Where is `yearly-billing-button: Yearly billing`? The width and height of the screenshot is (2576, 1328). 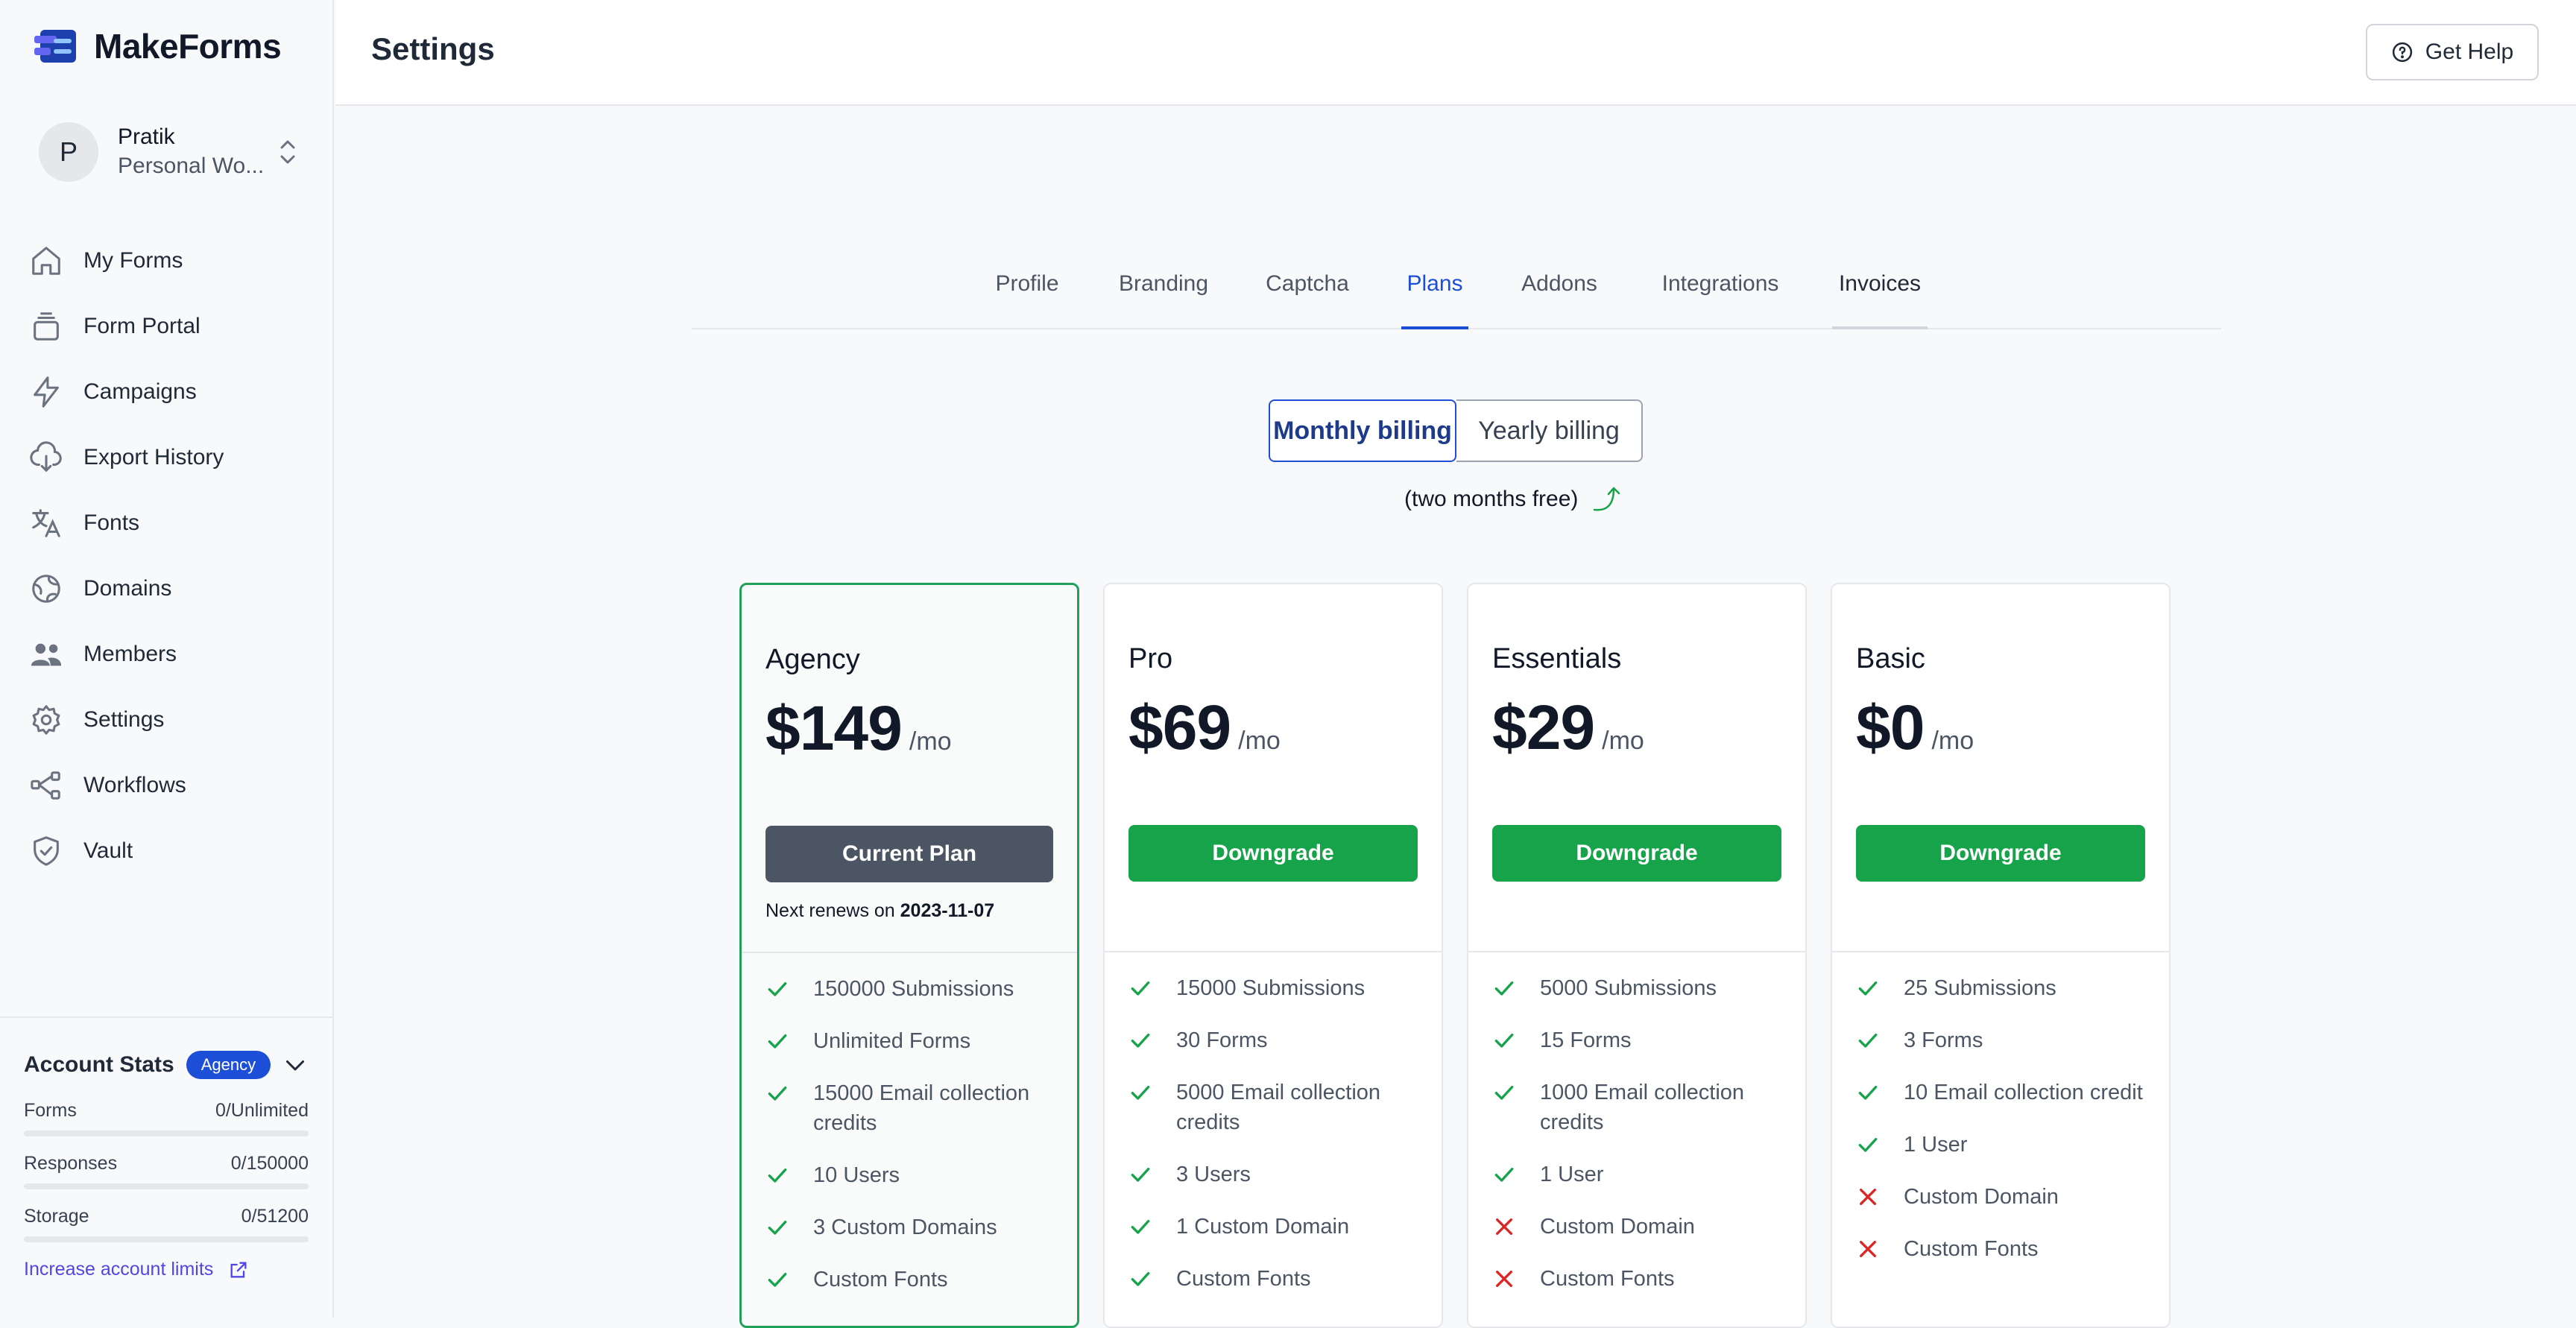
yearly-billing-button: Yearly billing is located at coordinates (1549, 431).